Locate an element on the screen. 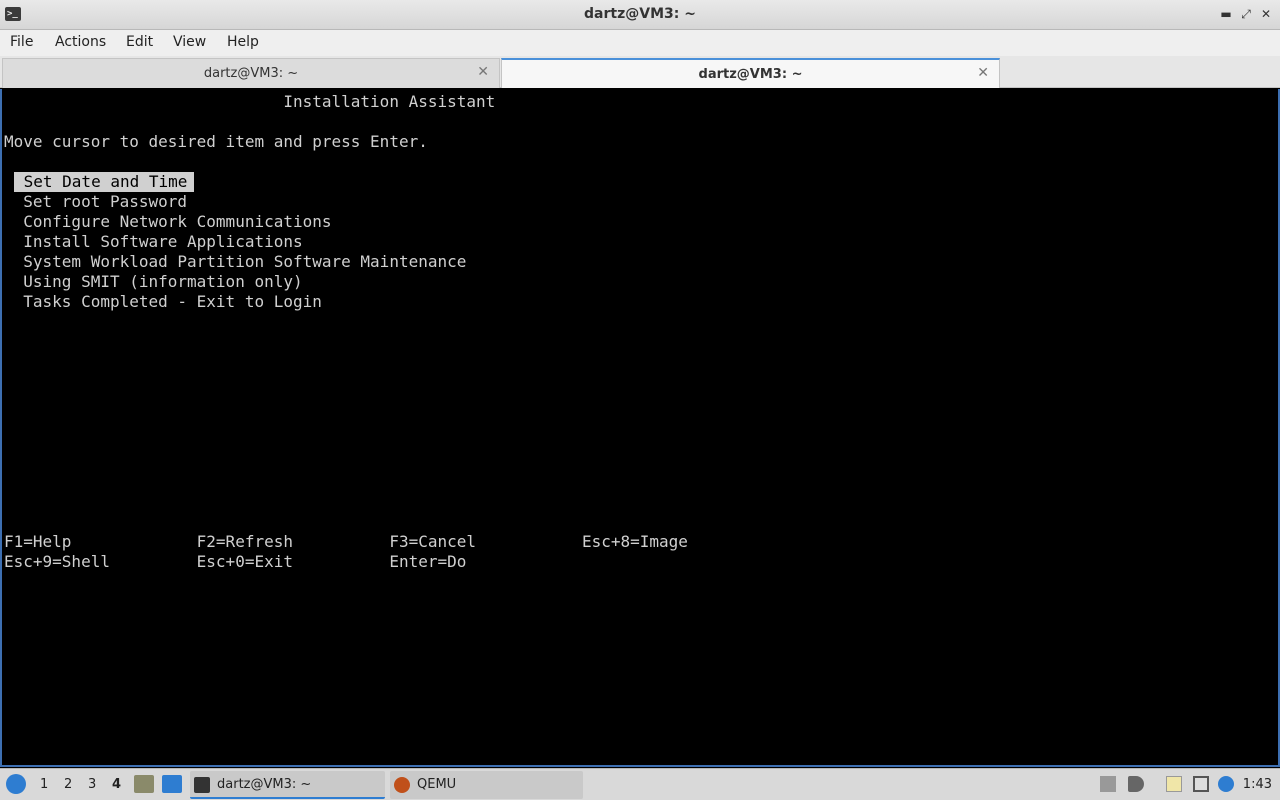 This screenshot has height=800, width=1280. clipboard-icon is located at coordinates (1174, 784).